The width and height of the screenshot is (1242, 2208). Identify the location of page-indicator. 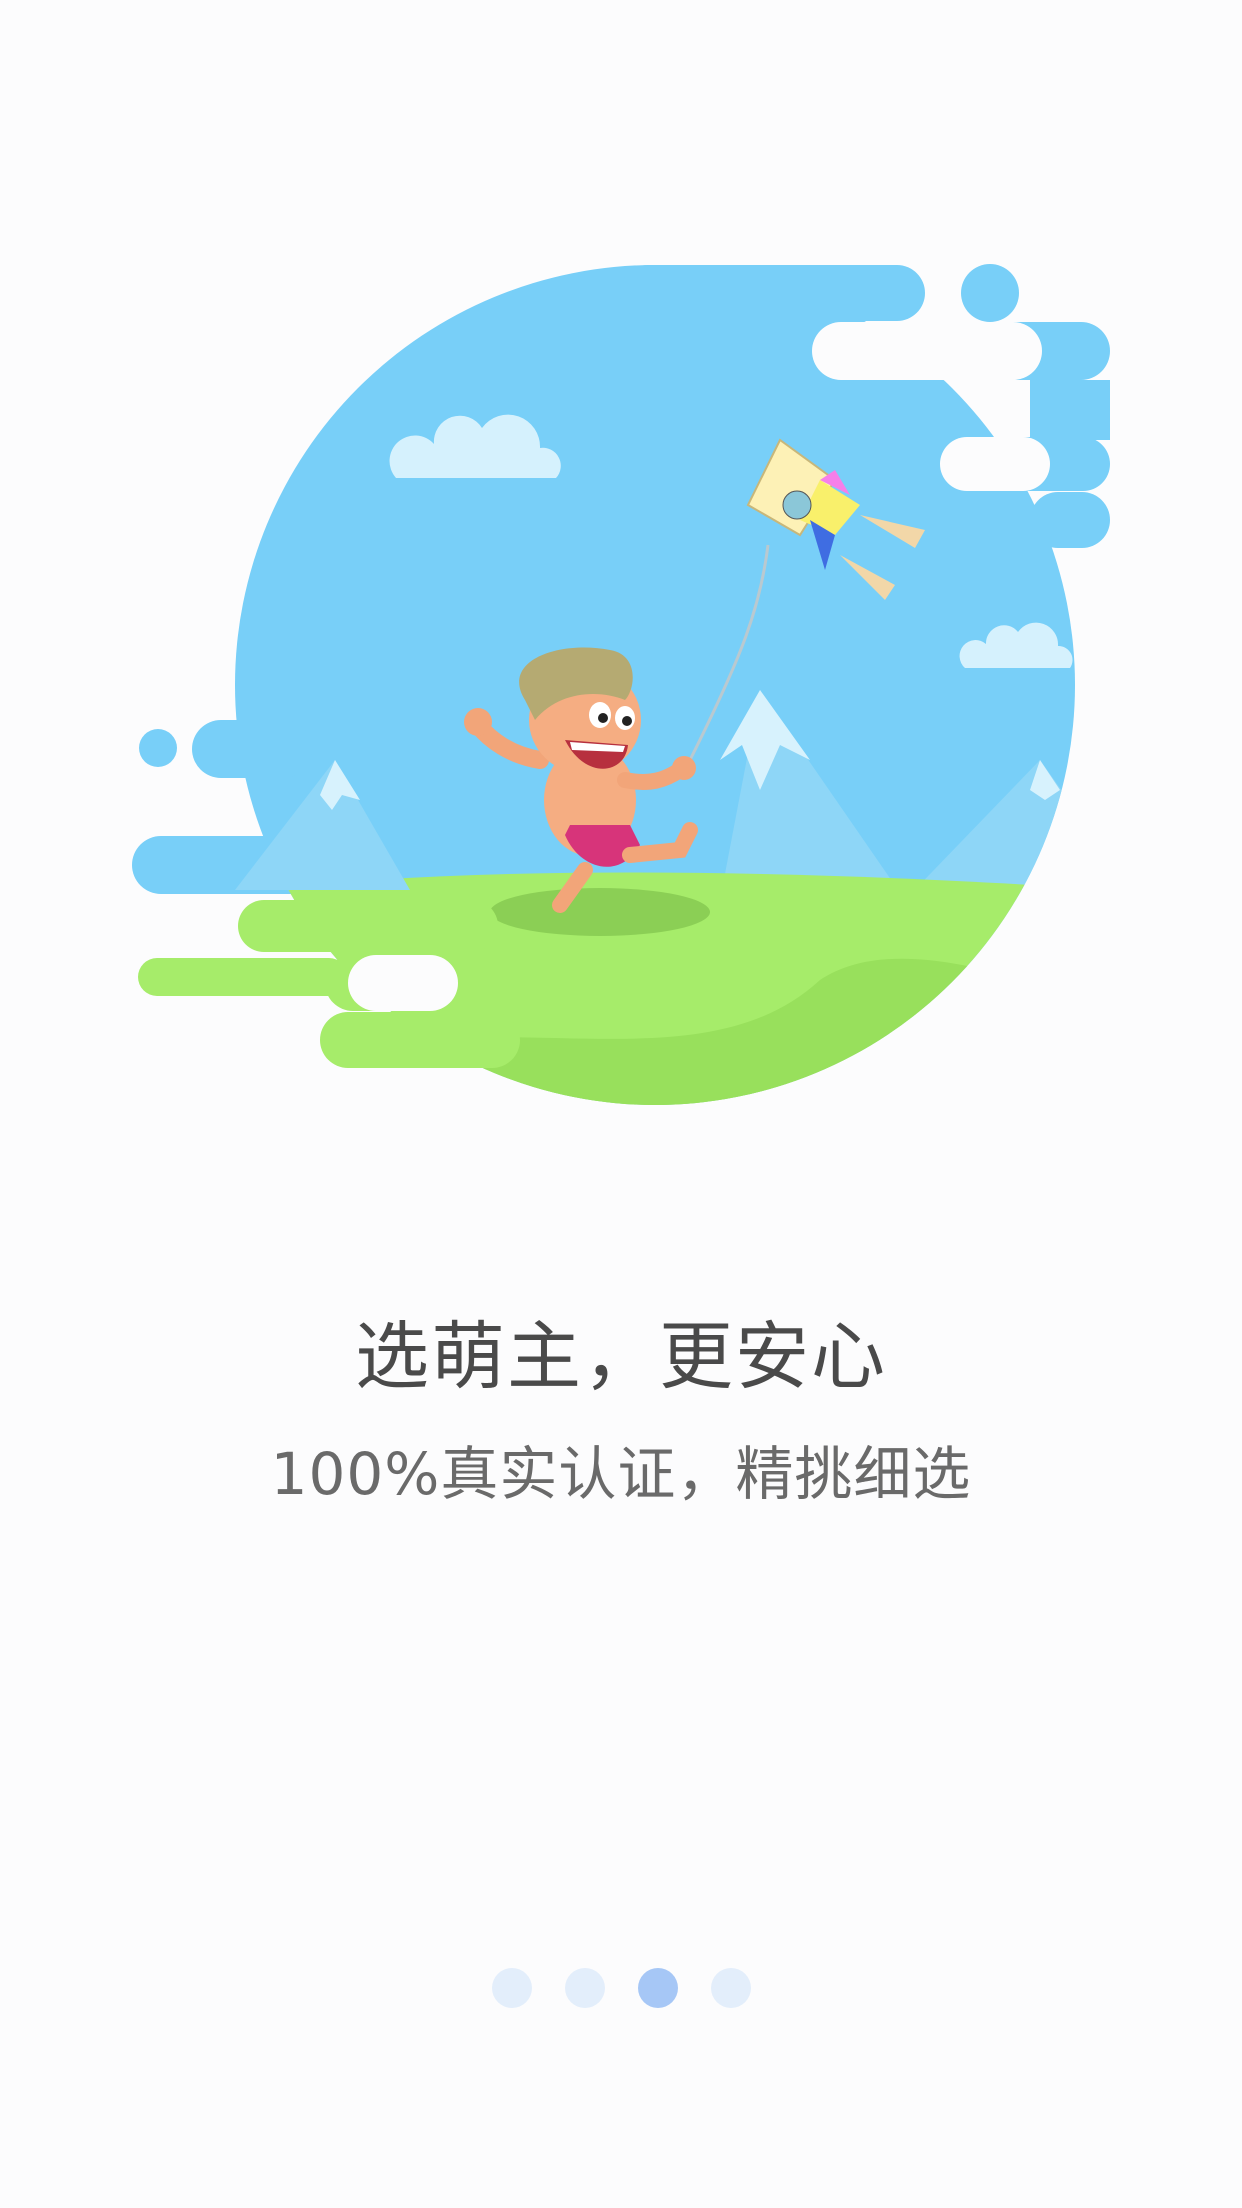
(621, 1988).